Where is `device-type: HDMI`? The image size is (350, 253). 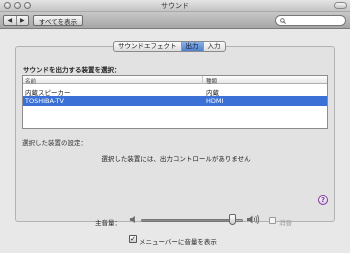
device-type: HDMI is located at coordinates (215, 101).